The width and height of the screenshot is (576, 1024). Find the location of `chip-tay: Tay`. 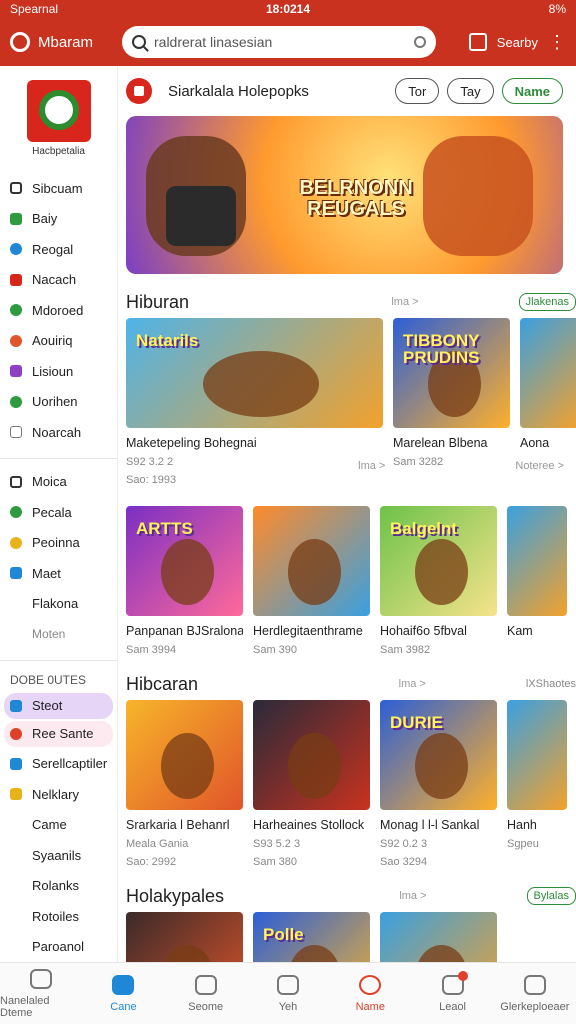

chip-tay: Tay is located at coordinates (470, 91).